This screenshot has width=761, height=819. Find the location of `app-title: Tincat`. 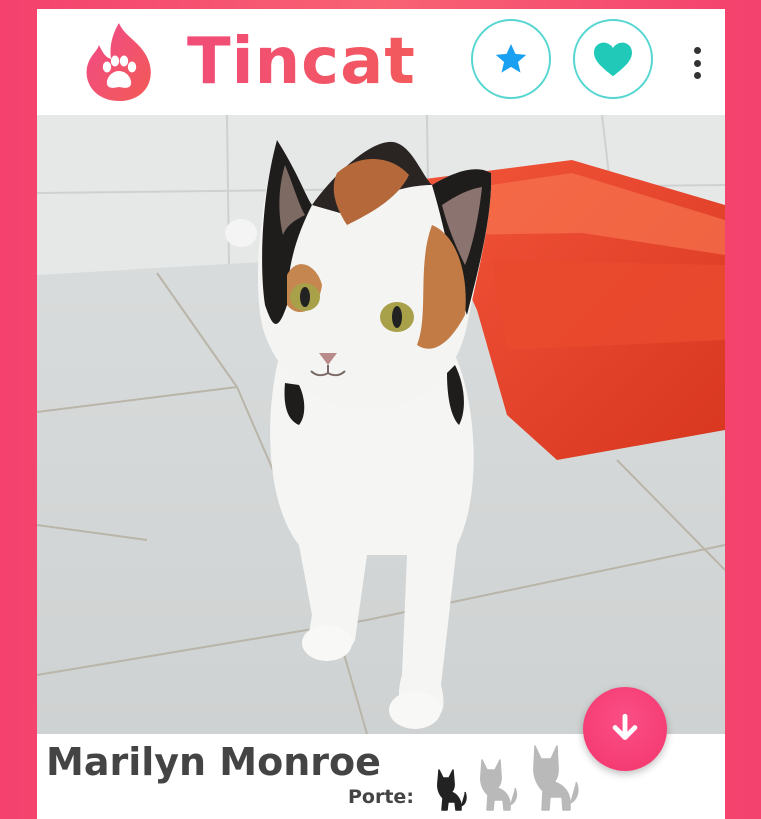

app-title: Tincat is located at coordinates (301, 62).